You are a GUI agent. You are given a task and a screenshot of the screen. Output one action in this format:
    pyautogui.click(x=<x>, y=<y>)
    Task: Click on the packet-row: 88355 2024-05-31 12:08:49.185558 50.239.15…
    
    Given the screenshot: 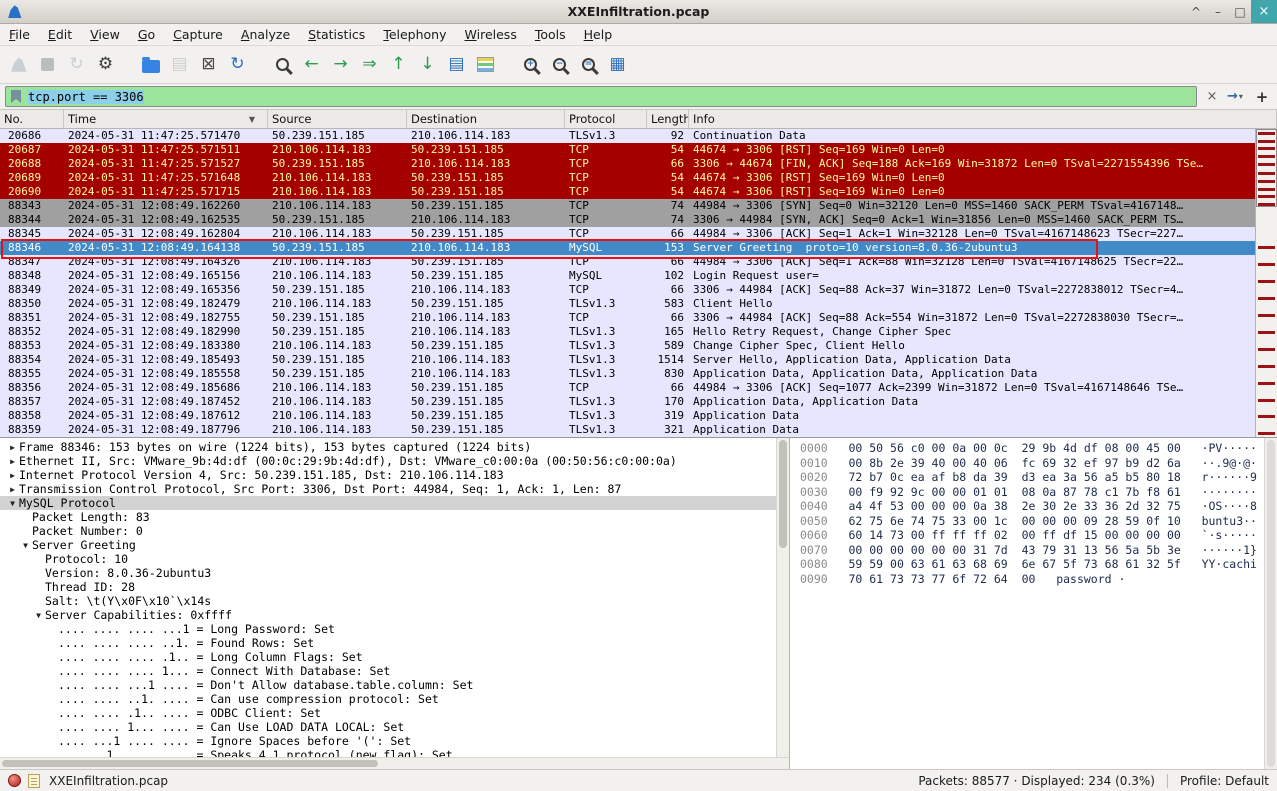 What is the action you would take?
    pyautogui.click(x=627, y=374)
    